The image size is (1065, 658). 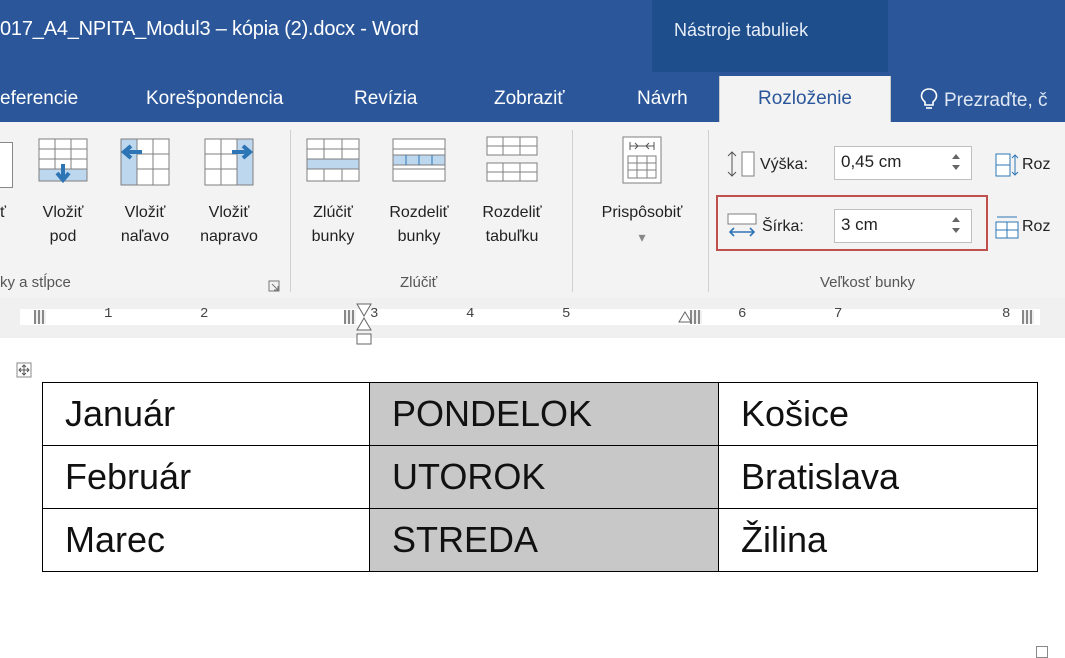 I want to click on autofit-label: Prispôsobiť, so click(x=642, y=213).